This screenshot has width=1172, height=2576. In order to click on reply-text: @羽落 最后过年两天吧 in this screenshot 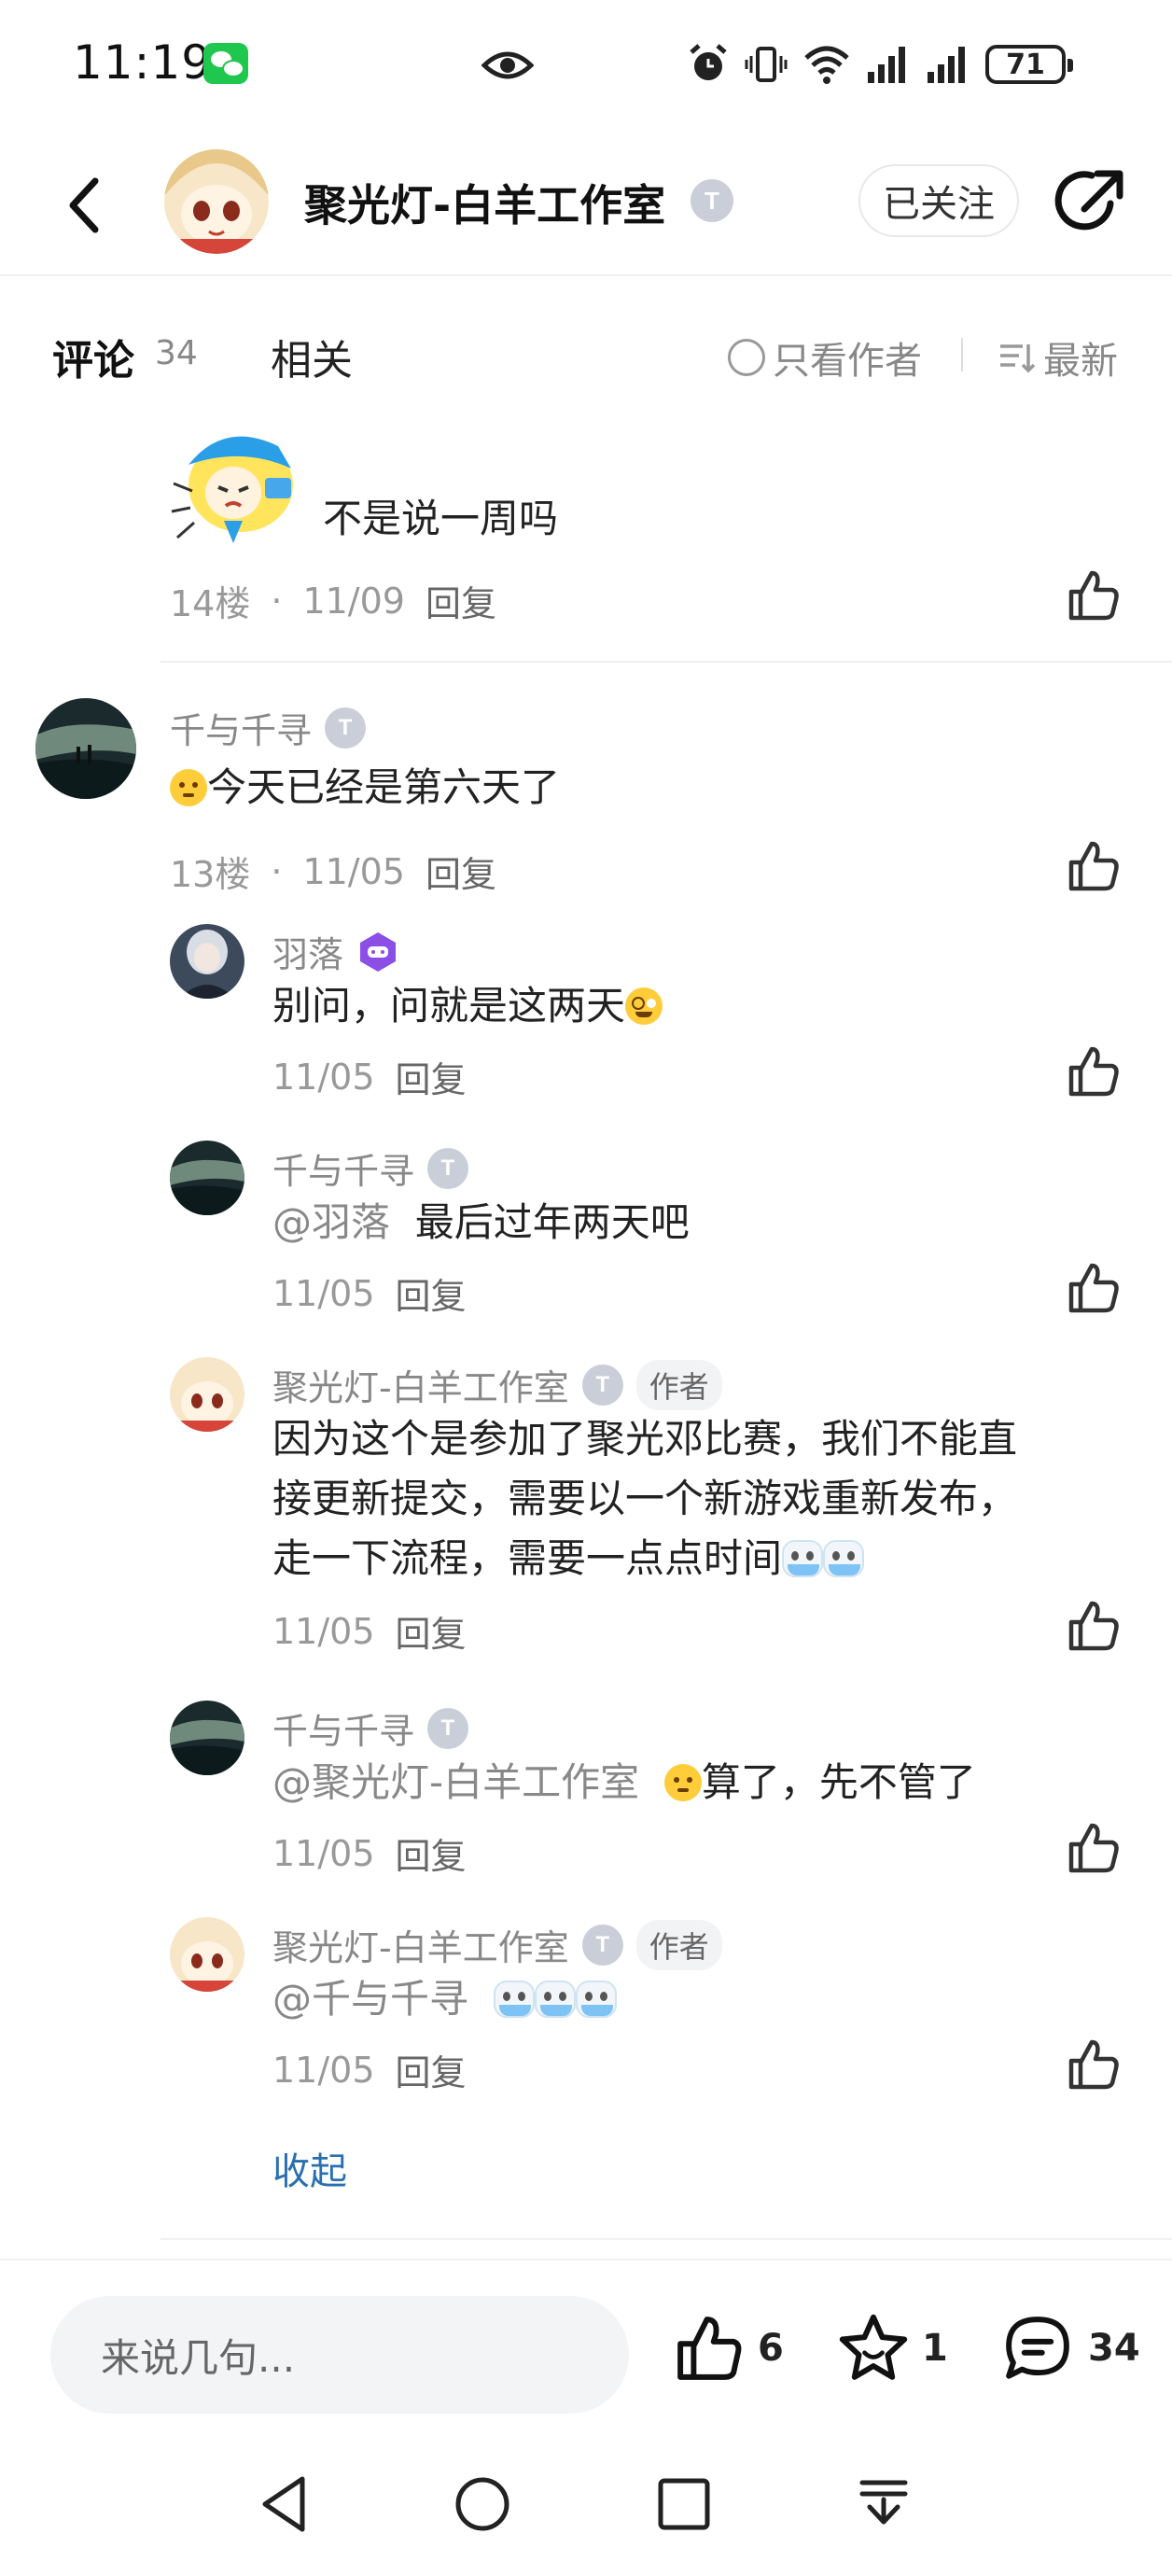, I will do `click(481, 1223)`.